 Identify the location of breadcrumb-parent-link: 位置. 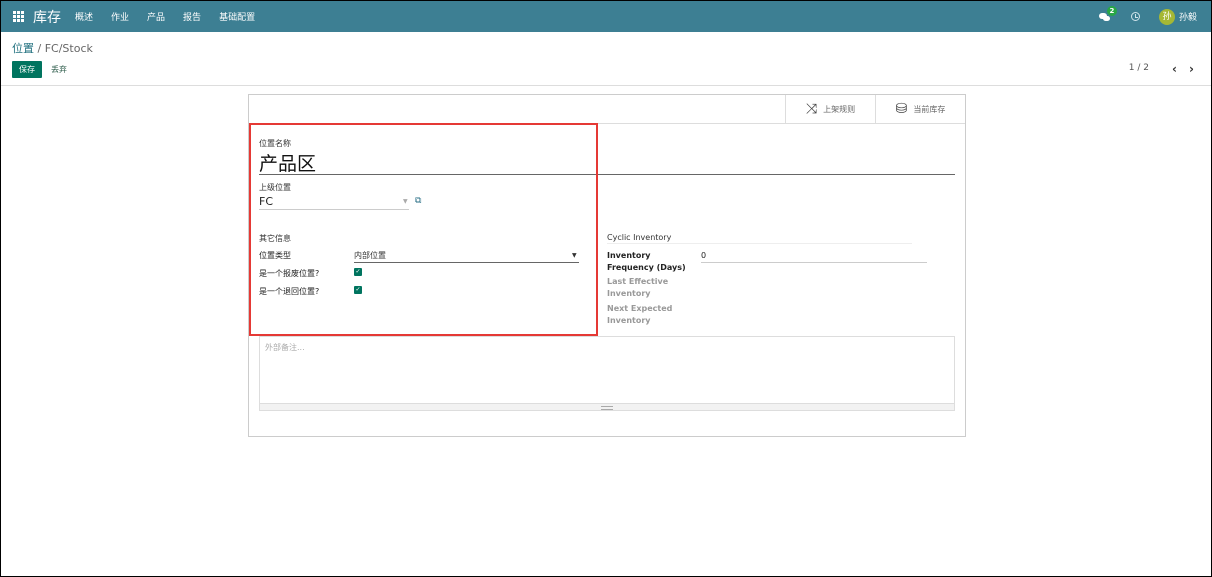
(23, 48).